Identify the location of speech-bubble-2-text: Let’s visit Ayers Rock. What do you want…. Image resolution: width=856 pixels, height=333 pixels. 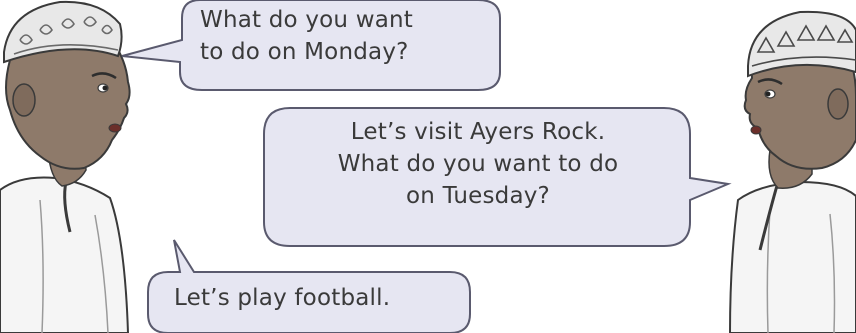
(478, 164).